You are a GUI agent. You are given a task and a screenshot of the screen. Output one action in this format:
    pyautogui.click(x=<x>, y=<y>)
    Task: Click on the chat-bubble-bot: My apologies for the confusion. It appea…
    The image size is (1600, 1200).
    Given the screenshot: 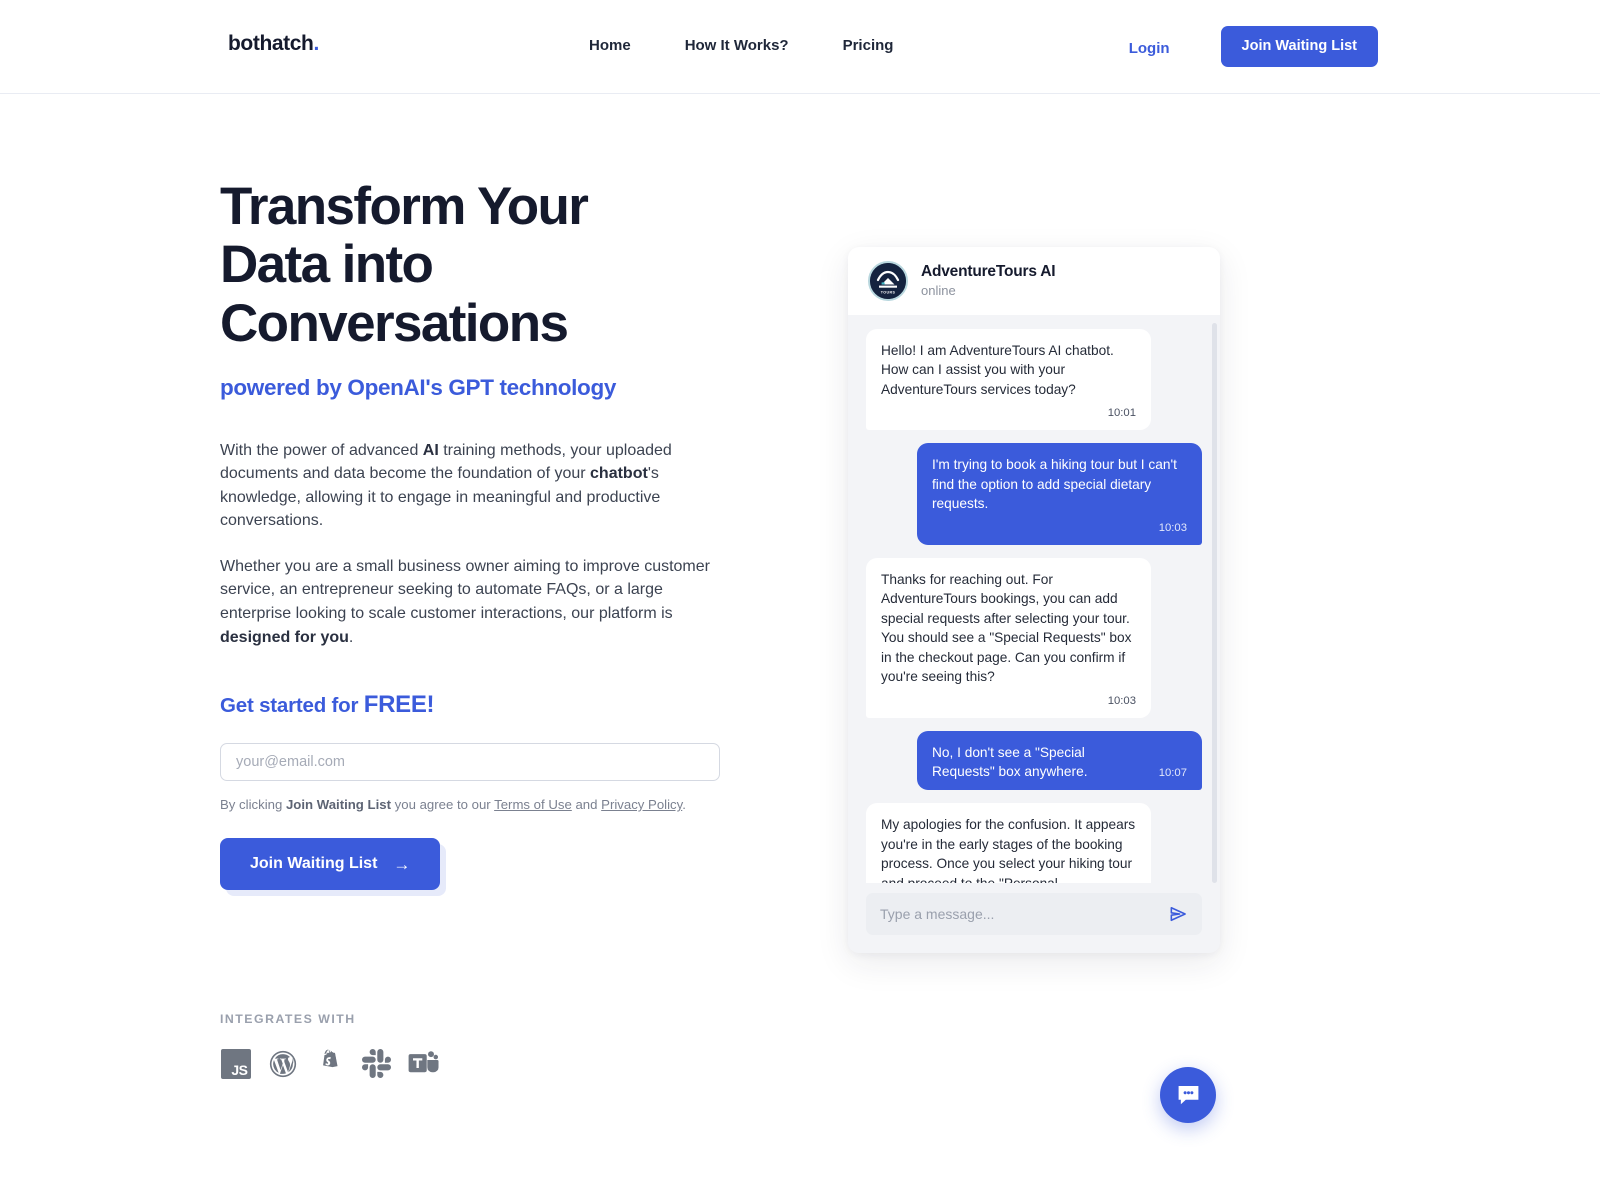 What is the action you would take?
    pyautogui.click(x=1008, y=843)
    